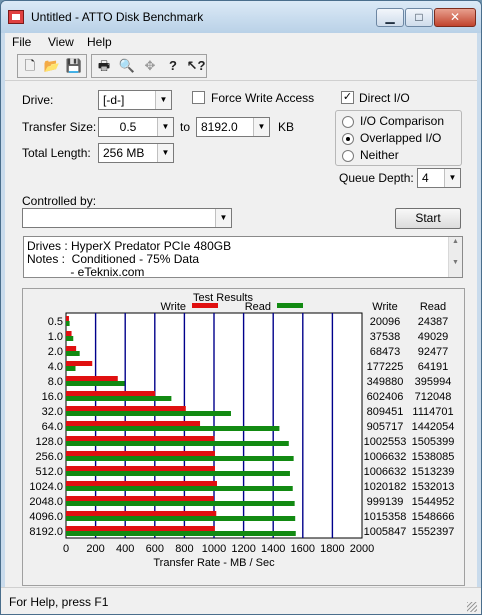 The height and width of the screenshot is (615, 482). I want to click on maximize-button: □, so click(419, 17).